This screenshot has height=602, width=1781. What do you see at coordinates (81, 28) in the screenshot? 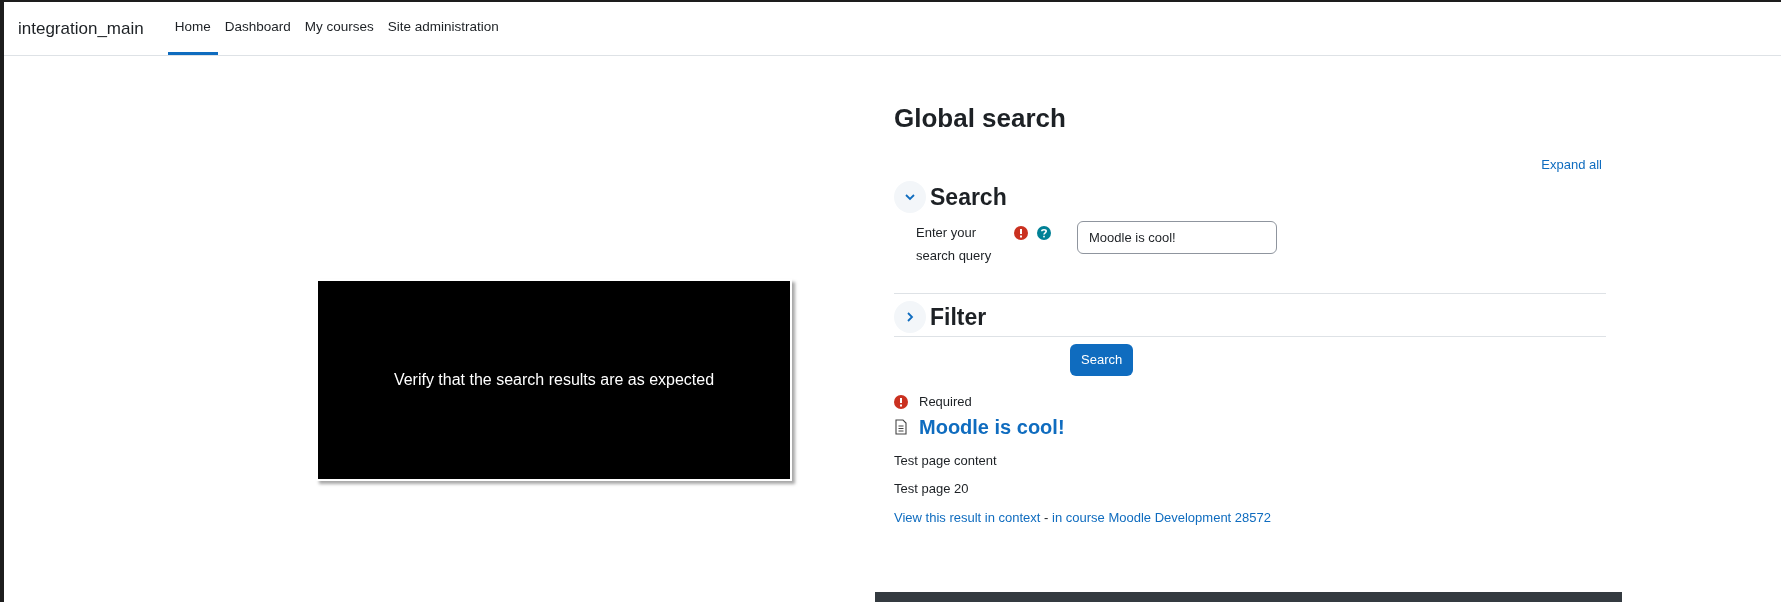
I see `site-name: integration_main` at bounding box center [81, 28].